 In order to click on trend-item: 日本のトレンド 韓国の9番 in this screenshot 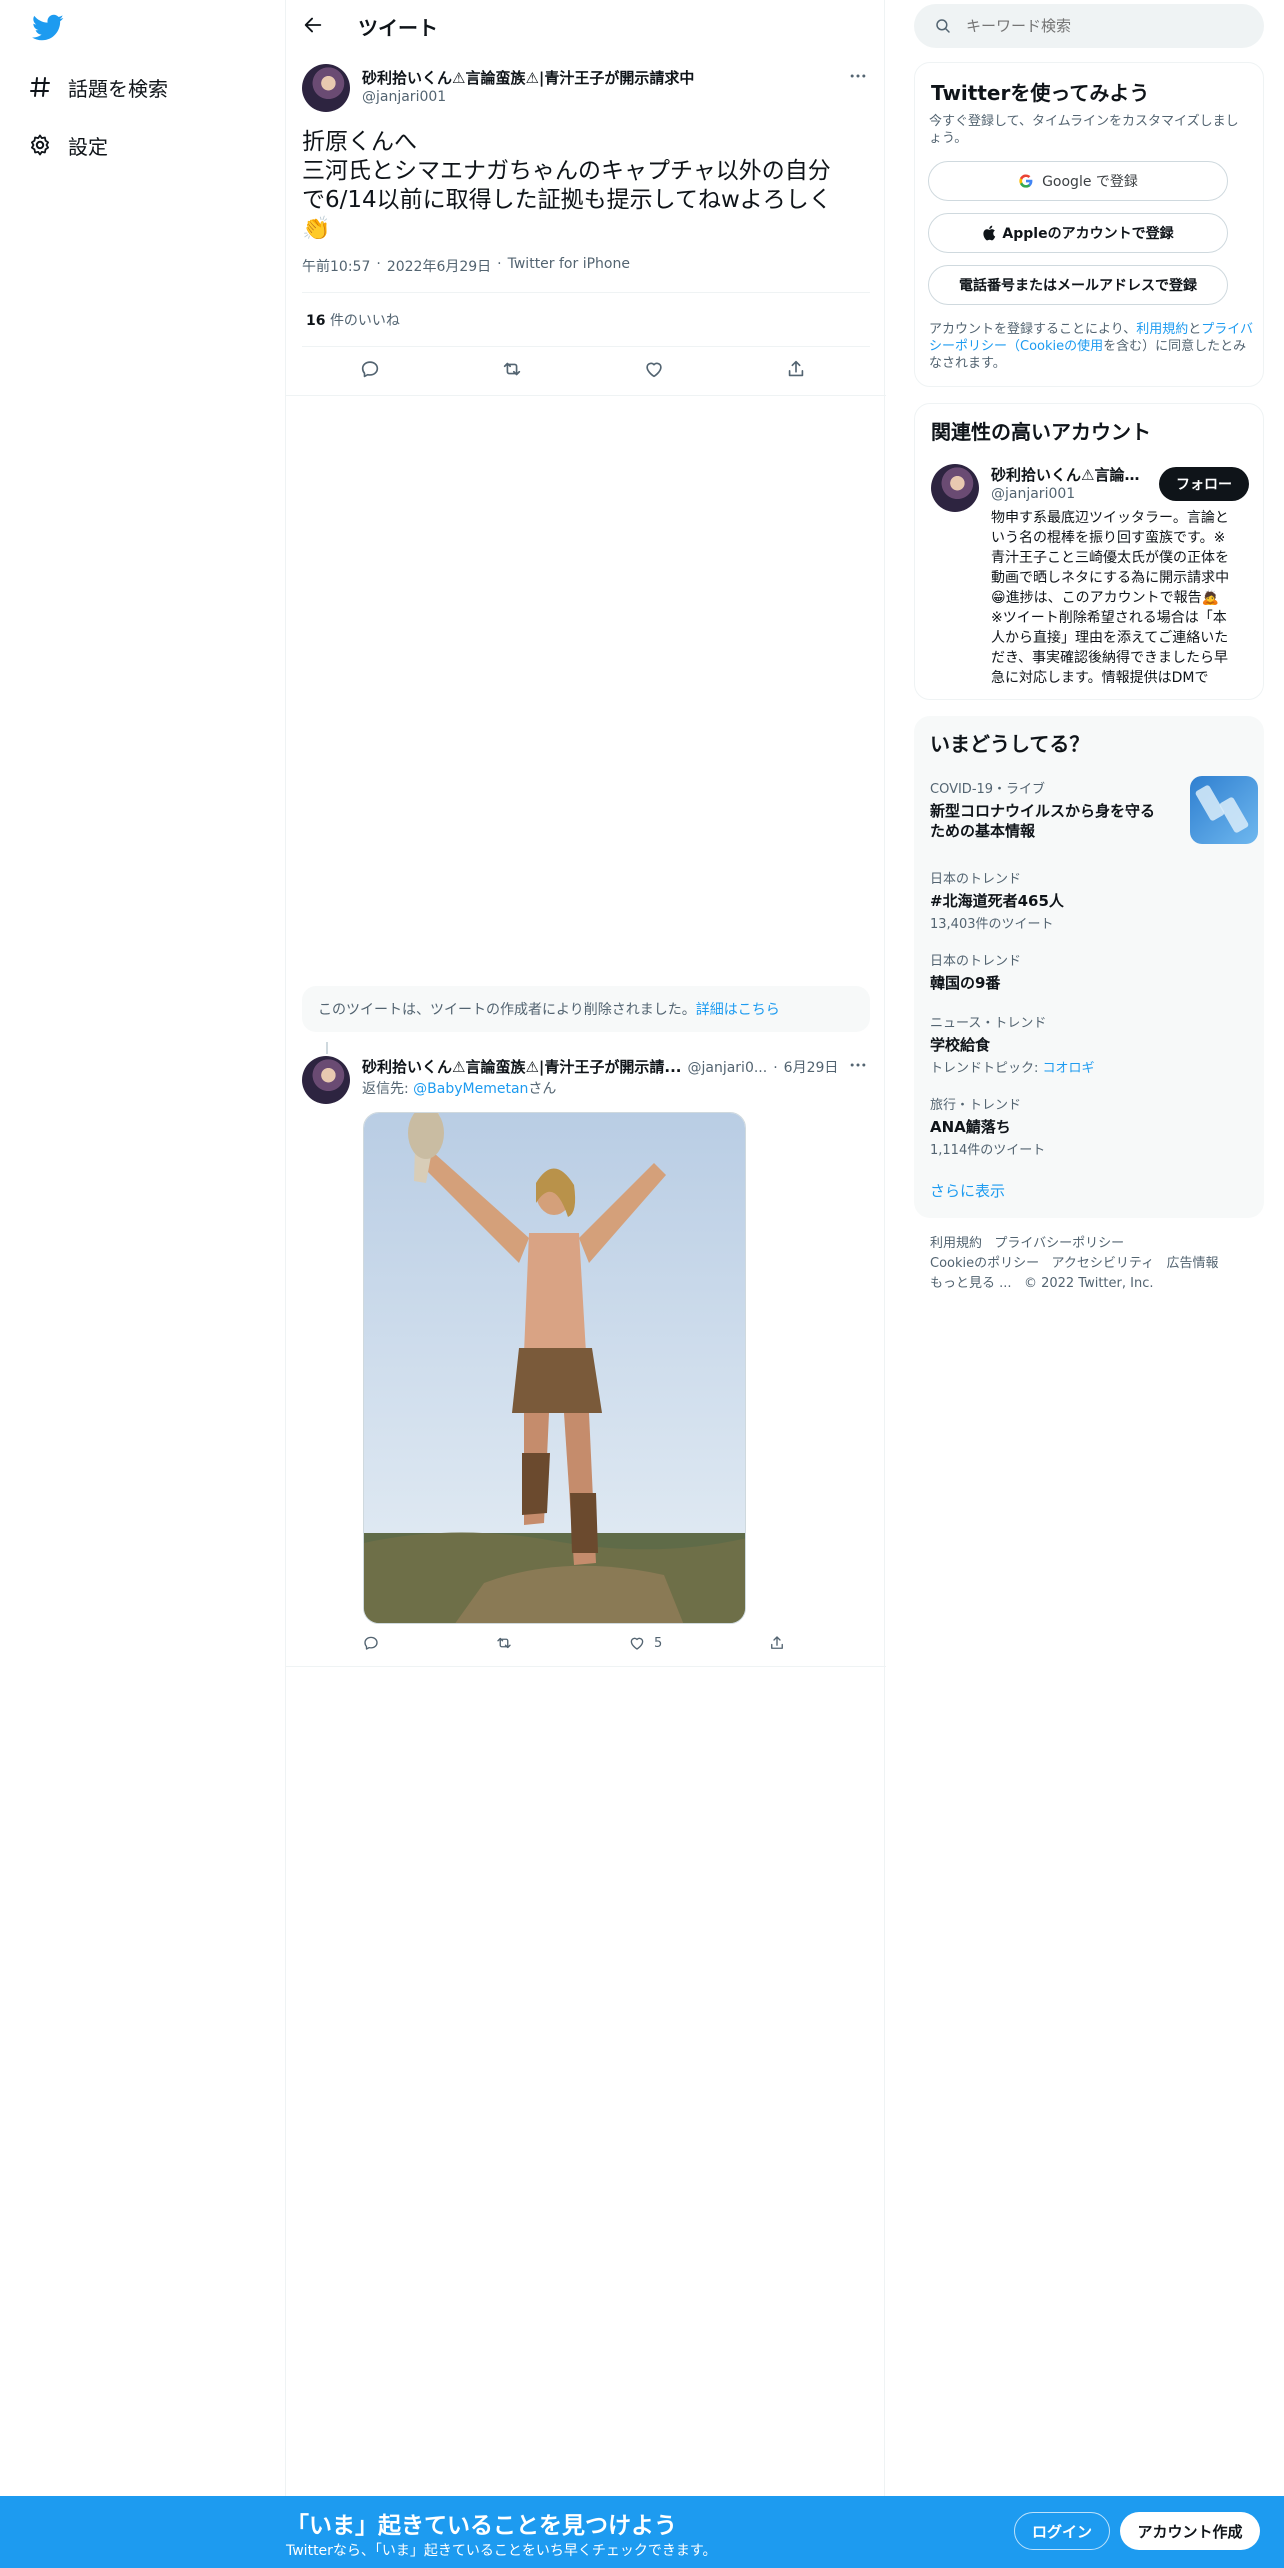, I will do `click(1090, 971)`.